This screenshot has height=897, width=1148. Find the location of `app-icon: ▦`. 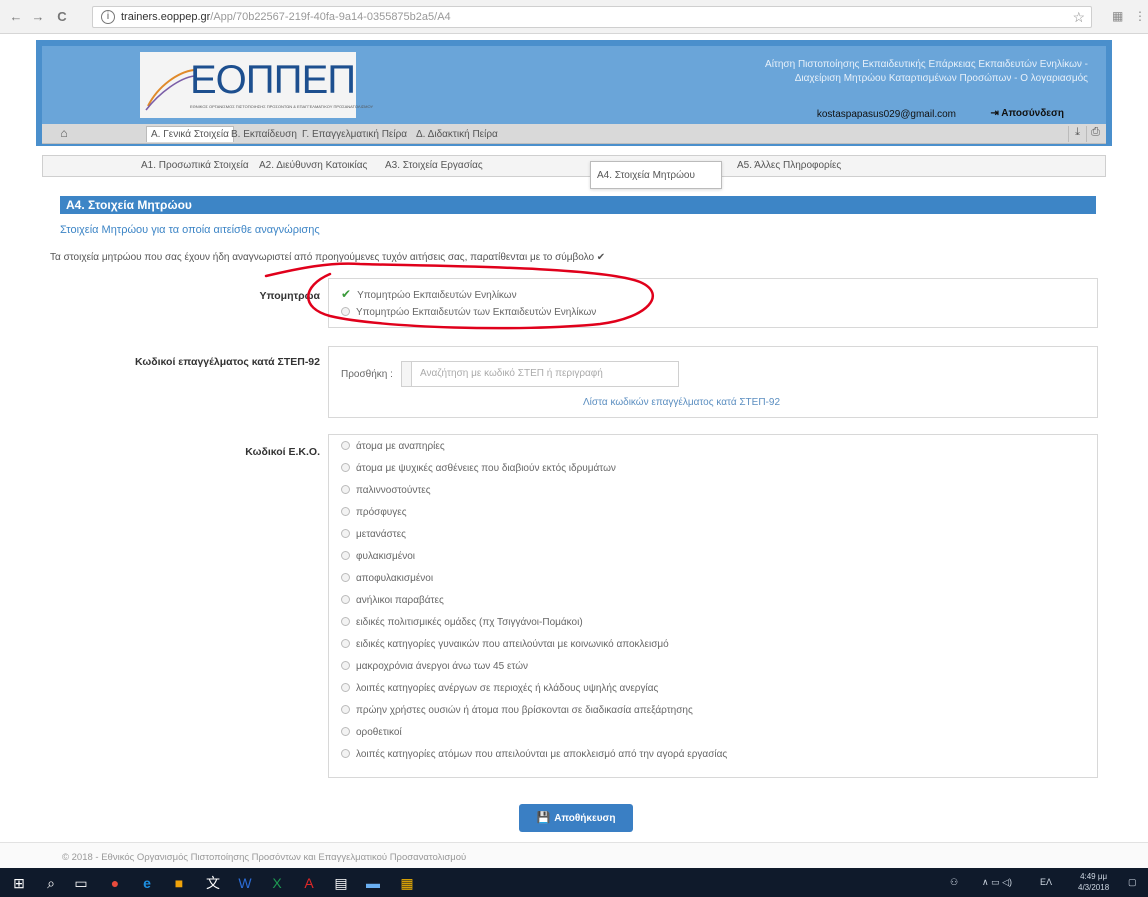

app-icon: ▦ is located at coordinates (407, 883).